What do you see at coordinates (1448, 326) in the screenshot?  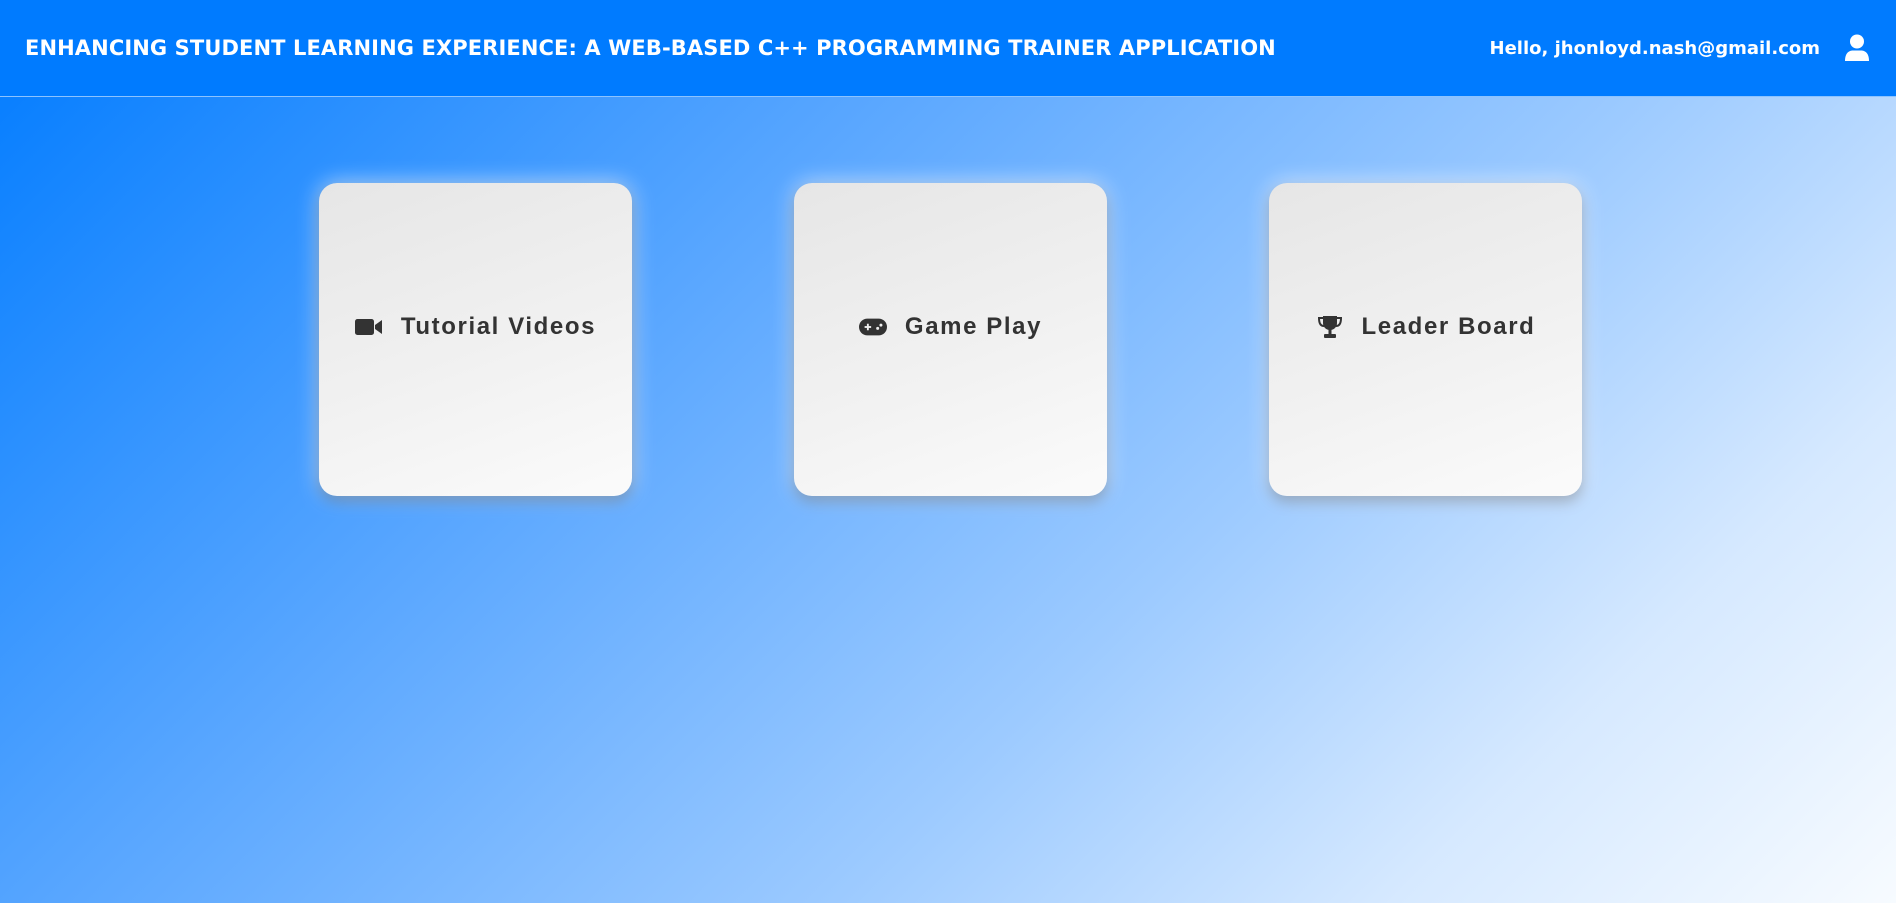 I see `leader-board-label: Leader Board` at bounding box center [1448, 326].